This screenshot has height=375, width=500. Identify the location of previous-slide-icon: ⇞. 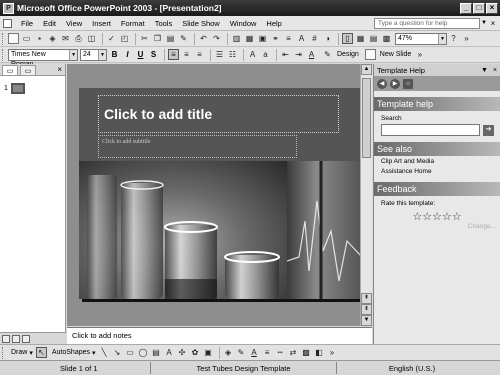
(366, 298).